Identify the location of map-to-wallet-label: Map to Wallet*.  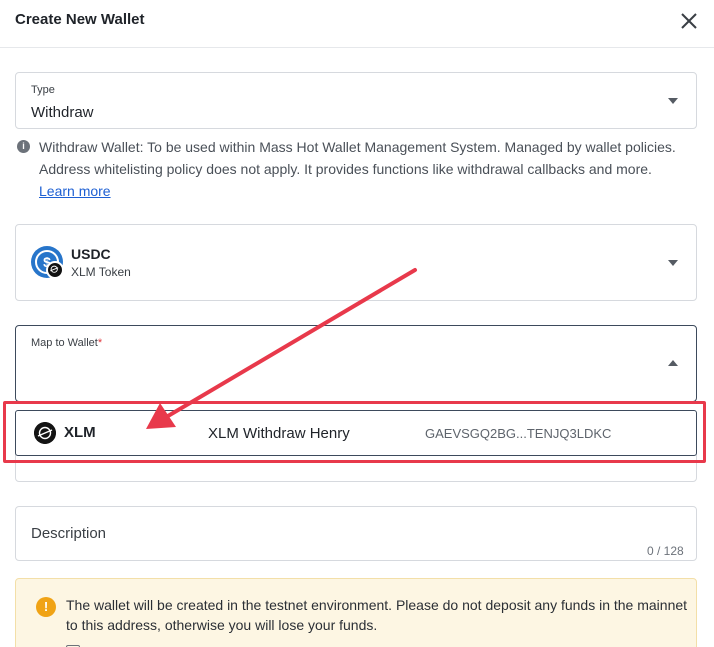
(66, 343).